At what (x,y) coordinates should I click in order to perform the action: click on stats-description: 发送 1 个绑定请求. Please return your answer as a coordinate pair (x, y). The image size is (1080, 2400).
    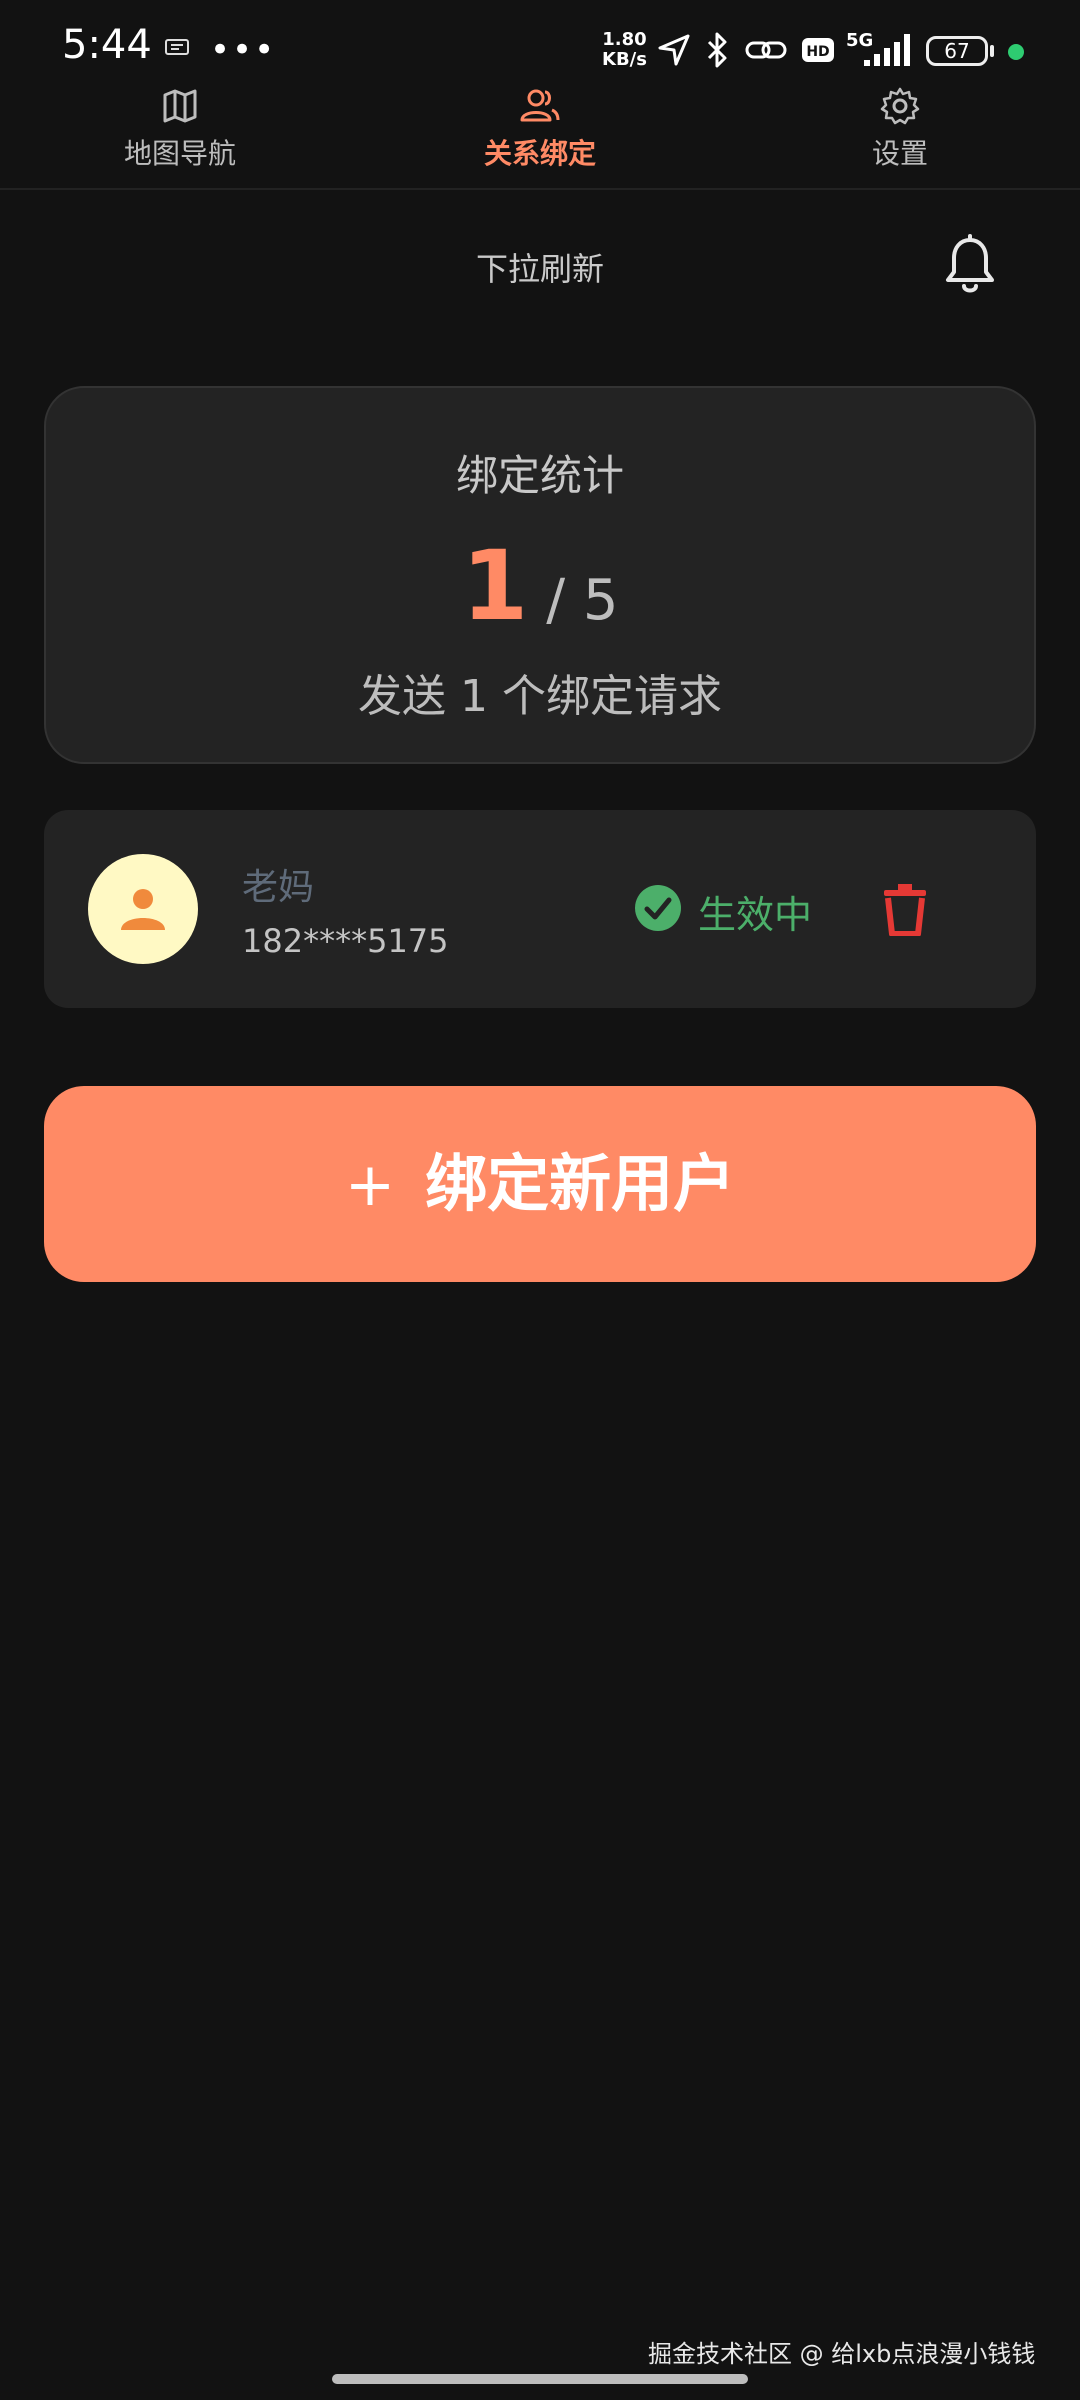
    Looking at the image, I should click on (540, 696).